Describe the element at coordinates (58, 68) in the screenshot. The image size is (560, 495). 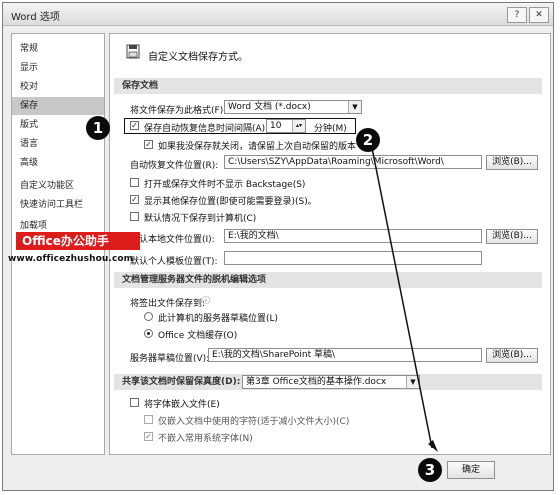
I see `sidebar-item-display: 显示` at that location.